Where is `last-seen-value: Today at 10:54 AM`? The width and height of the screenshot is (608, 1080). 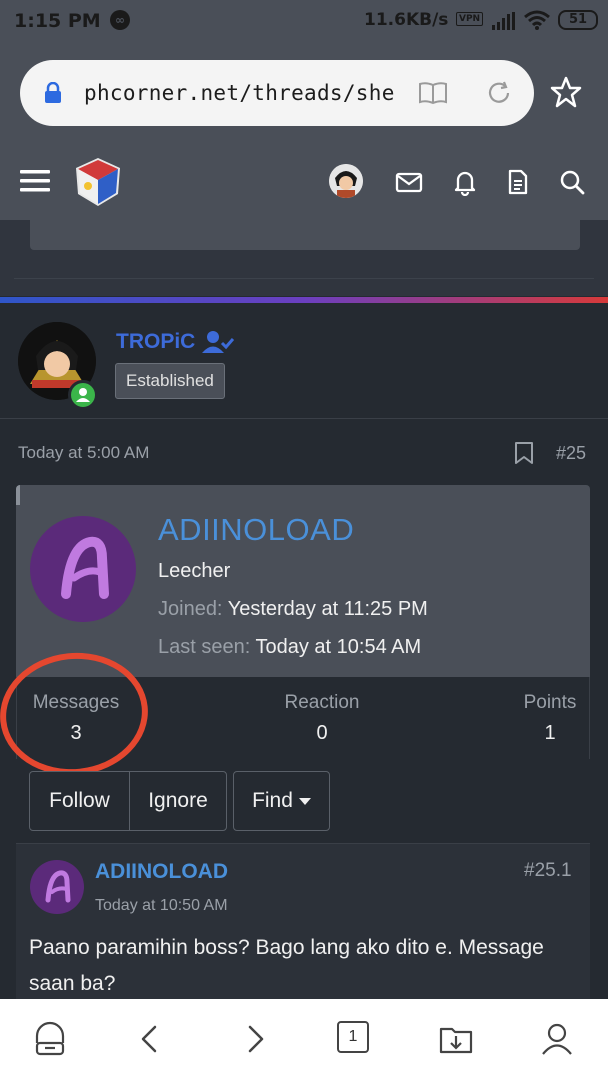
last-seen-value: Today at 10:54 AM is located at coordinates (338, 647).